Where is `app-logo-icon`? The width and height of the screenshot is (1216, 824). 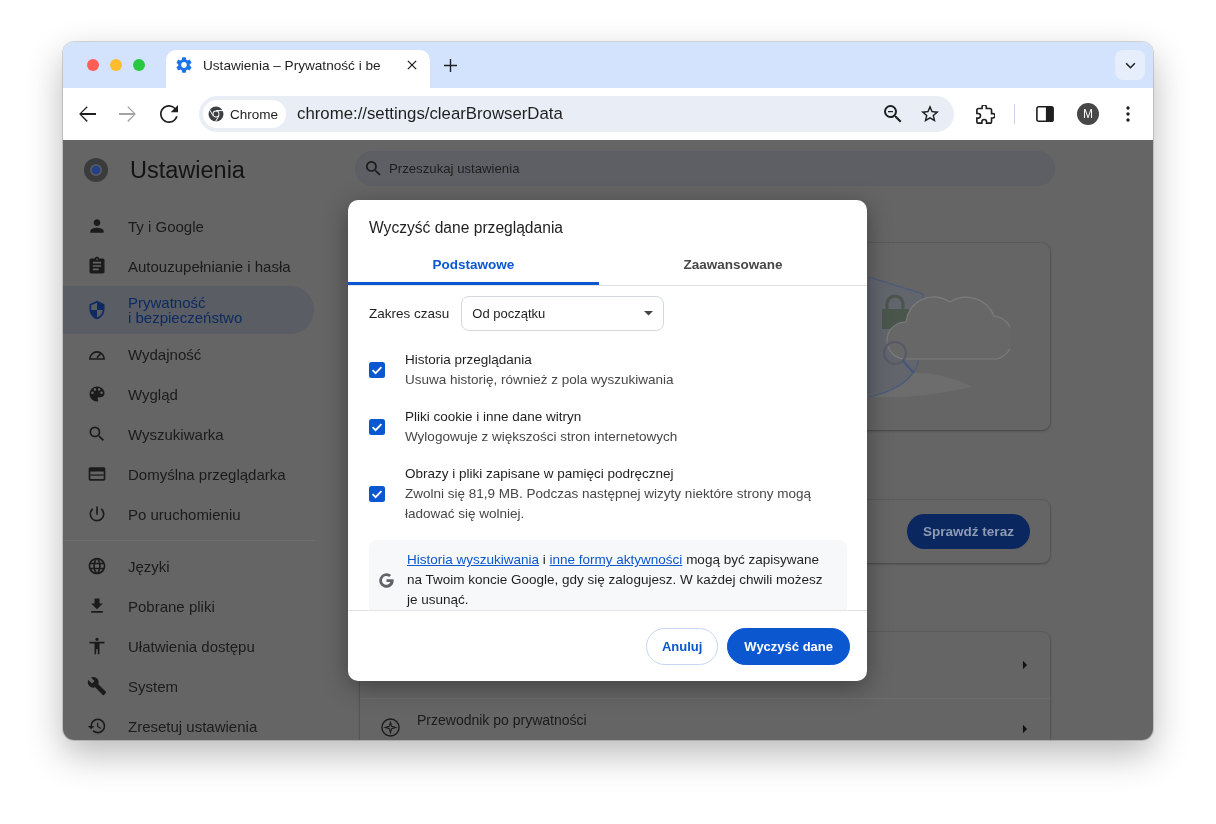
app-logo-icon is located at coordinates (96, 170).